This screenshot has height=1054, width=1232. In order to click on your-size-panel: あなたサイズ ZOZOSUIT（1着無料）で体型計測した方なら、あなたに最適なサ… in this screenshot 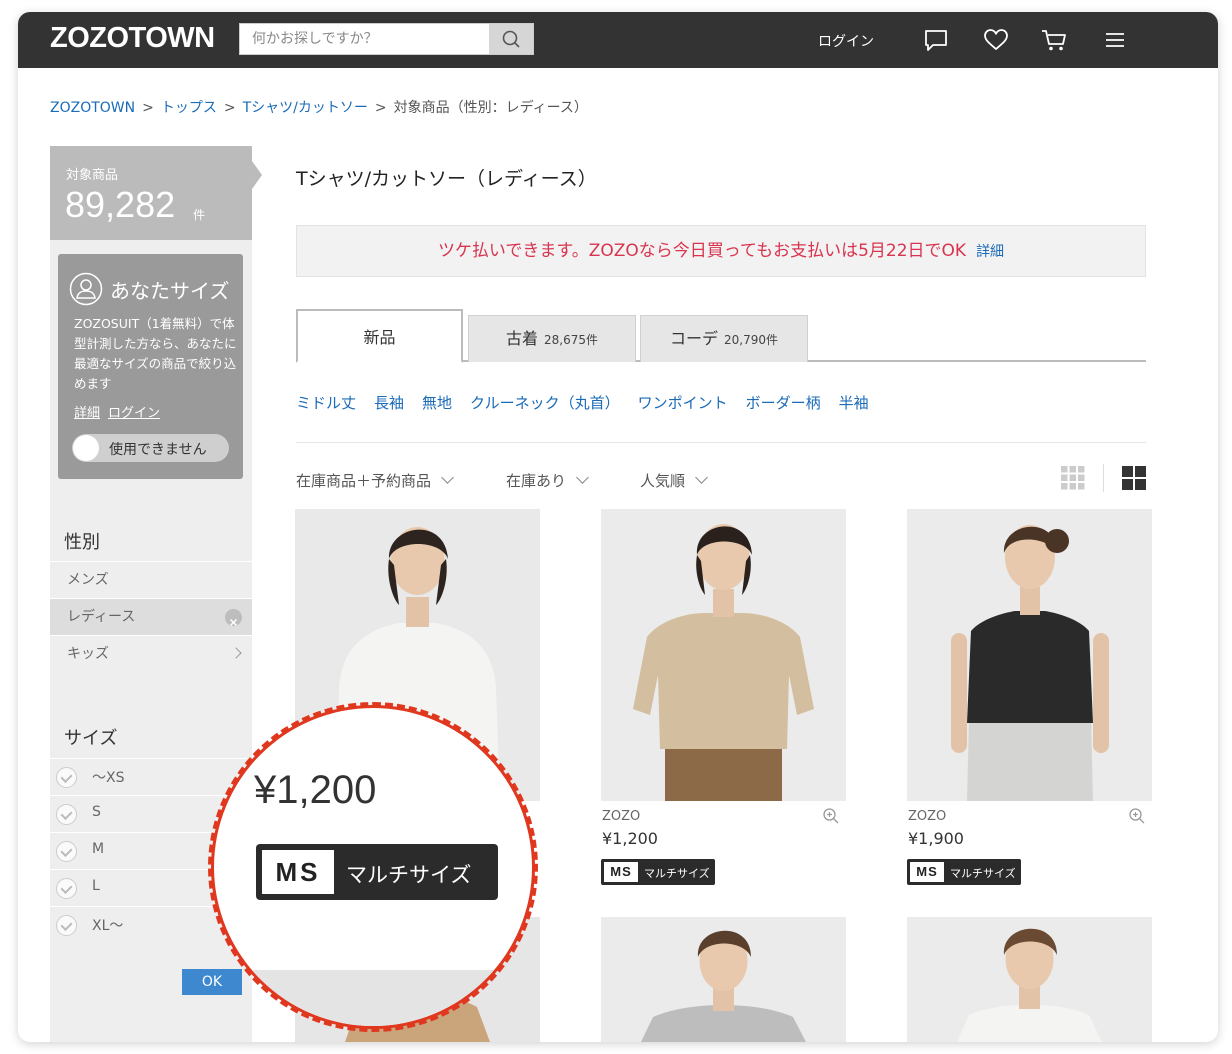, I will do `click(150, 366)`.